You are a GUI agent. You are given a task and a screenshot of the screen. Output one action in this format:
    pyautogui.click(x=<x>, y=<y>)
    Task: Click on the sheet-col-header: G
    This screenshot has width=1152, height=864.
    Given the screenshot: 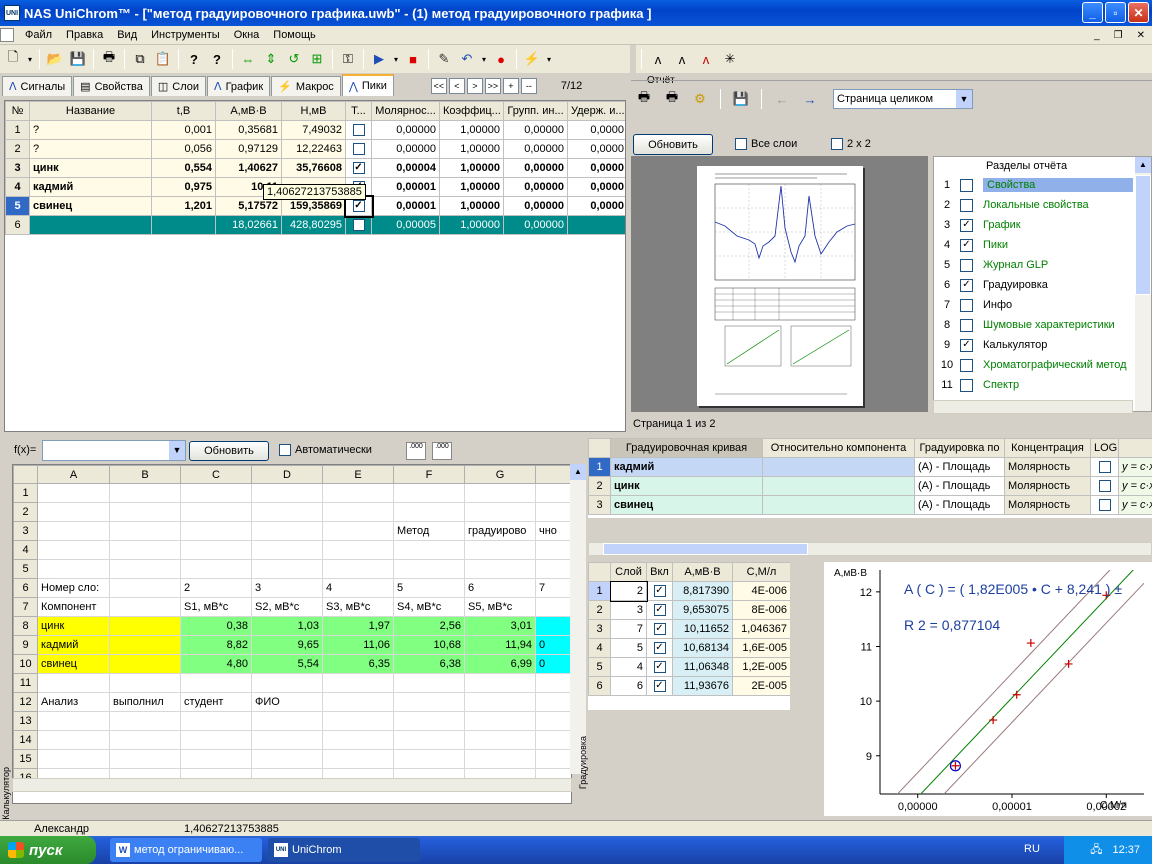 What is the action you would take?
    pyautogui.click(x=500, y=474)
    